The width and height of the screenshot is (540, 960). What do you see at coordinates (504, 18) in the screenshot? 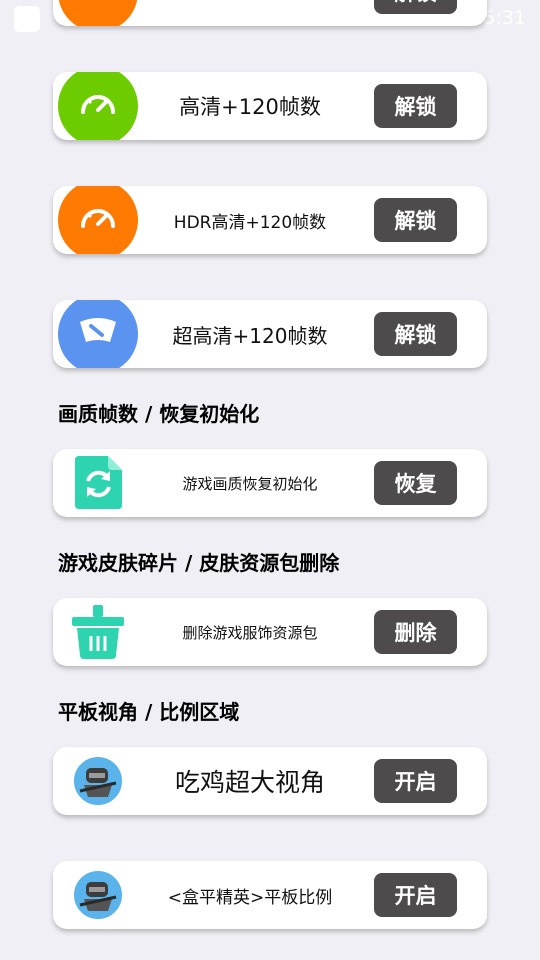
I see `status-time: 5:31` at bounding box center [504, 18].